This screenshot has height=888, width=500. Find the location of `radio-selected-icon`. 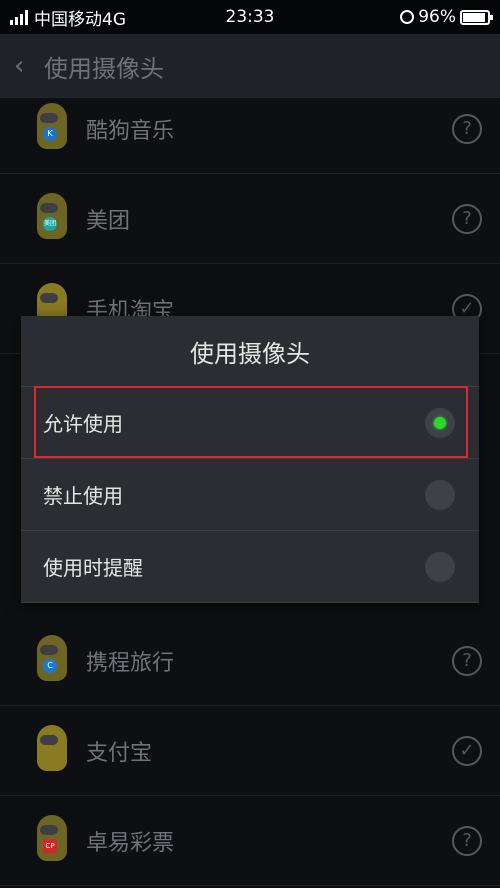

radio-selected-icon is located at coordinates (440, 422).